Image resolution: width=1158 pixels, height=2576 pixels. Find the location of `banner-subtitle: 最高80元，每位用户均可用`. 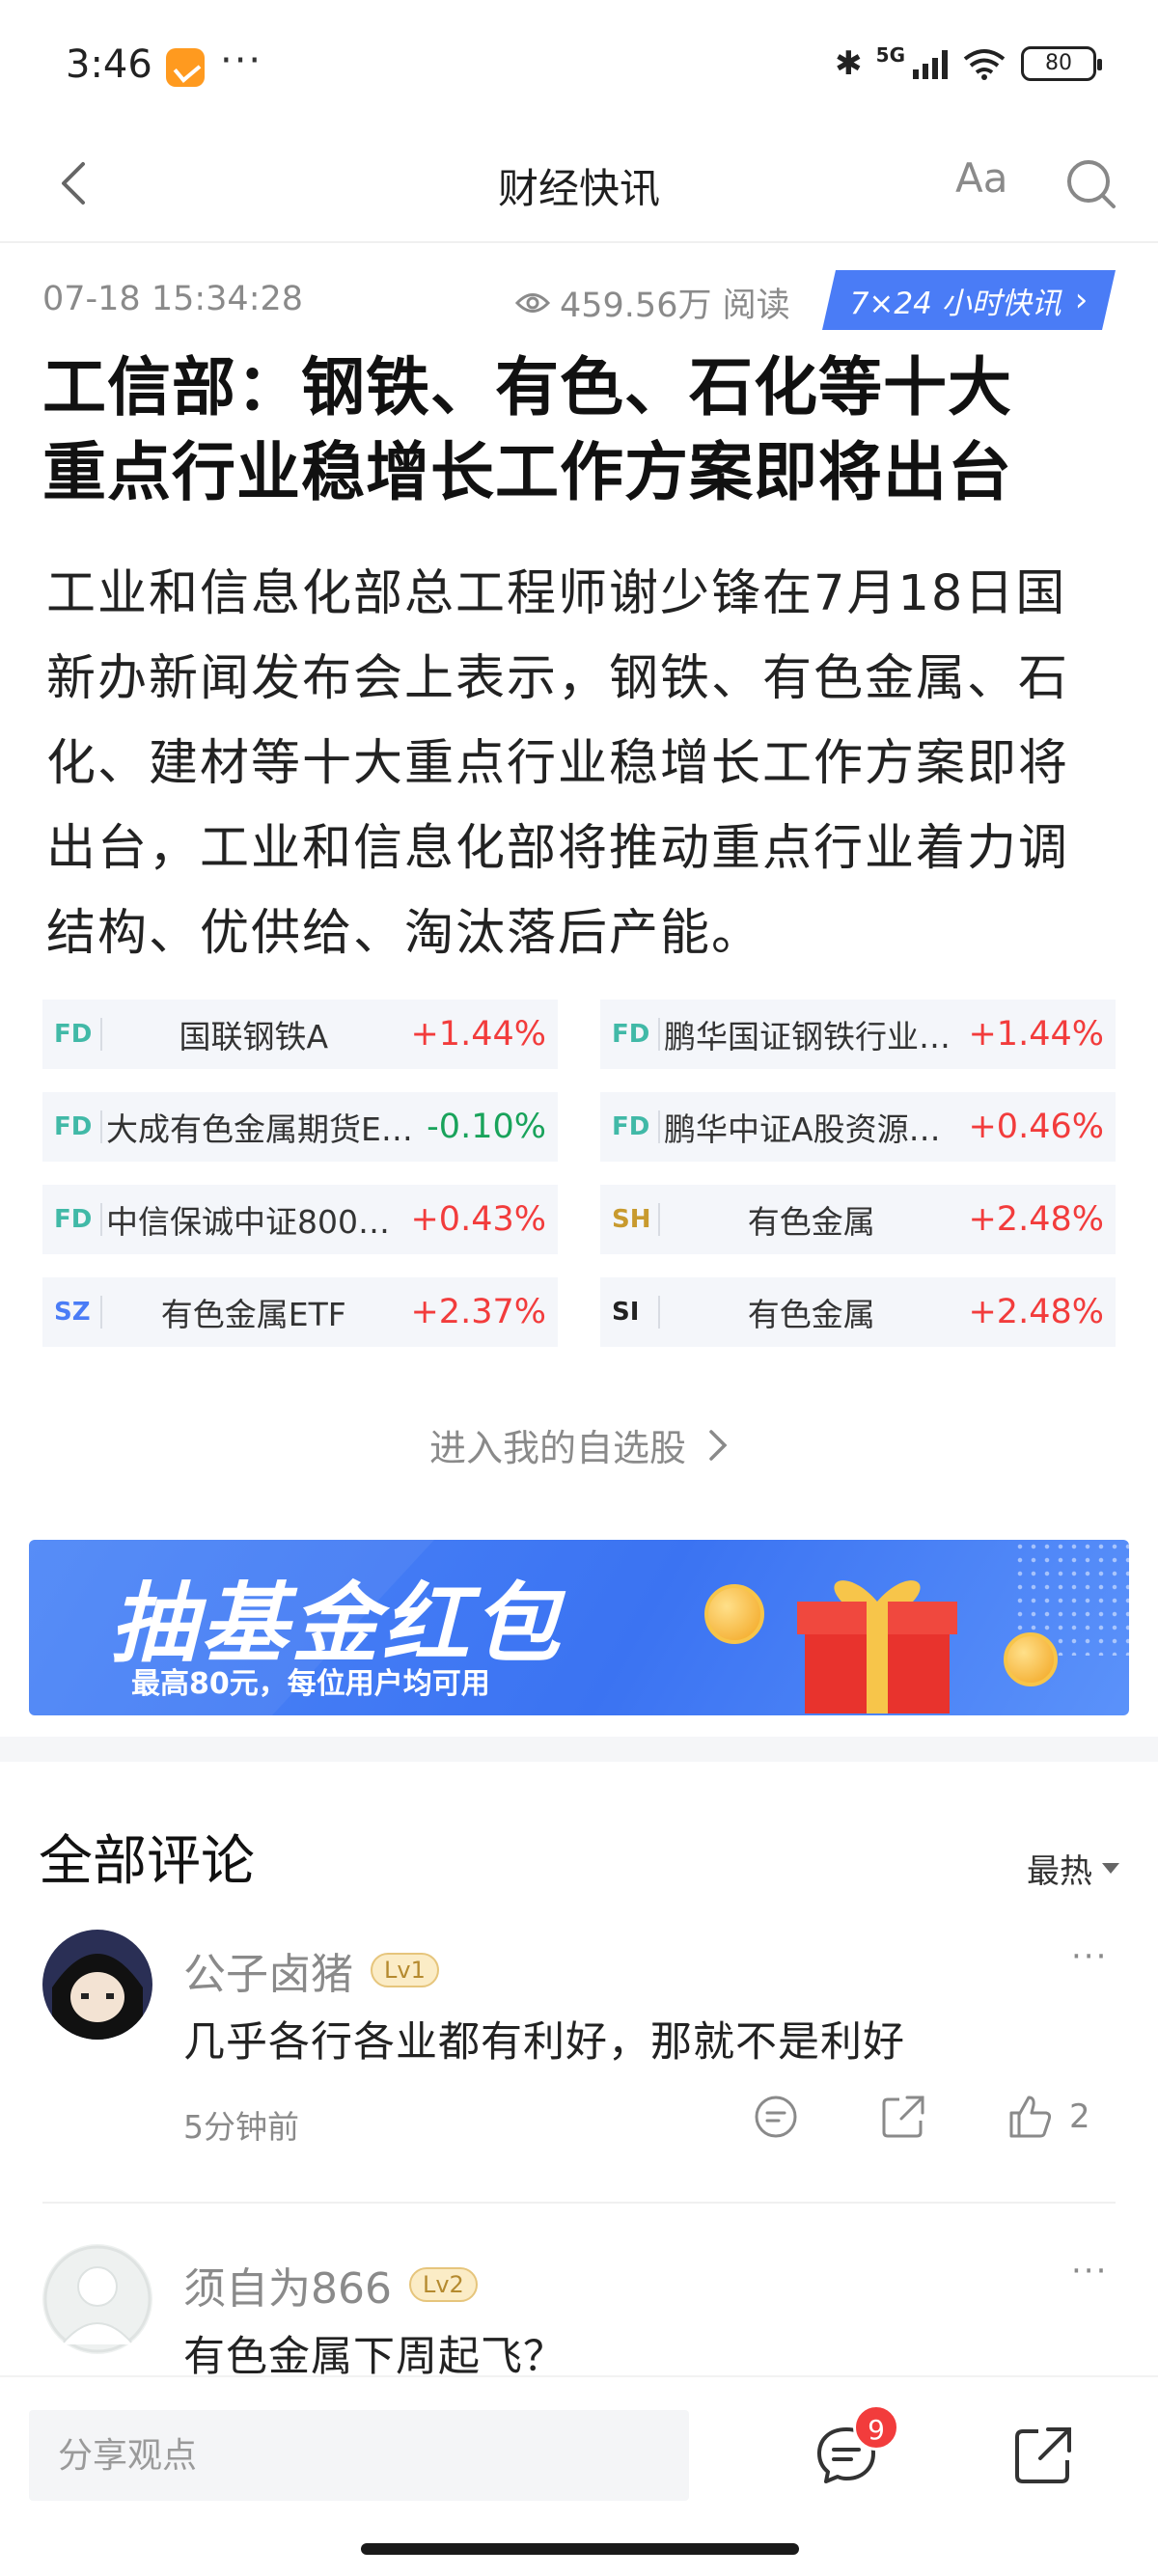

banner-subtitle: 最高80元，每位用户均可用 is located at coordinates (310, 1684).